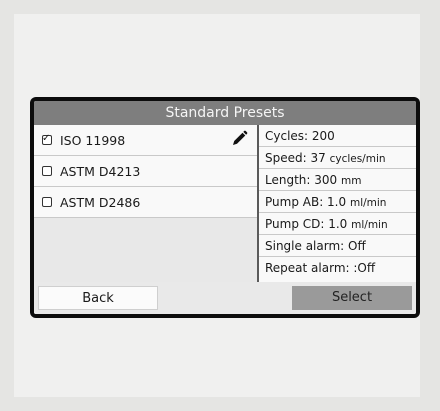  Describe the element at coordinates (301, 180) in the screenshot. I see `length-value: Length: 300` at that location.